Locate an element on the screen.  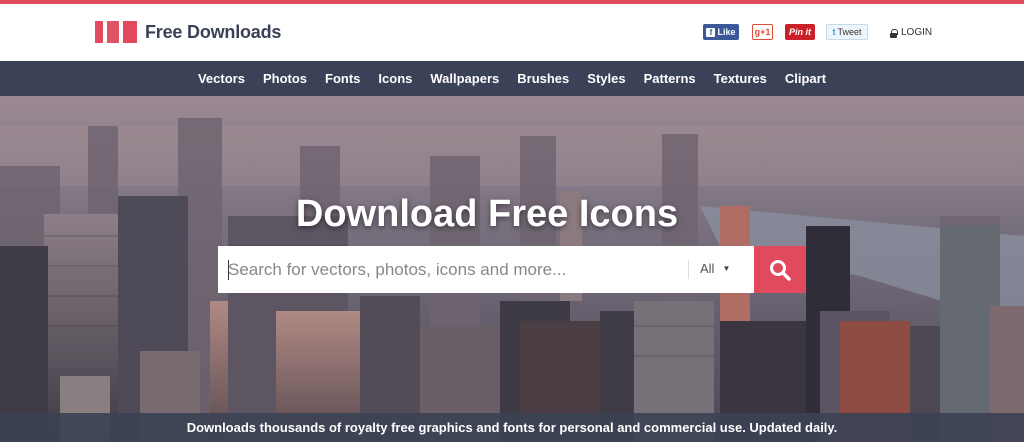
tweet-button: t Tweet is located at coordinates (847, 32).